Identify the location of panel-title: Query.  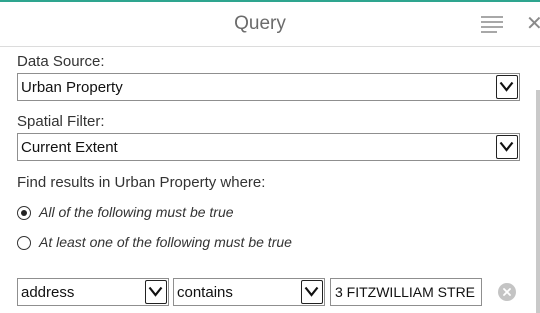
(260, 23).